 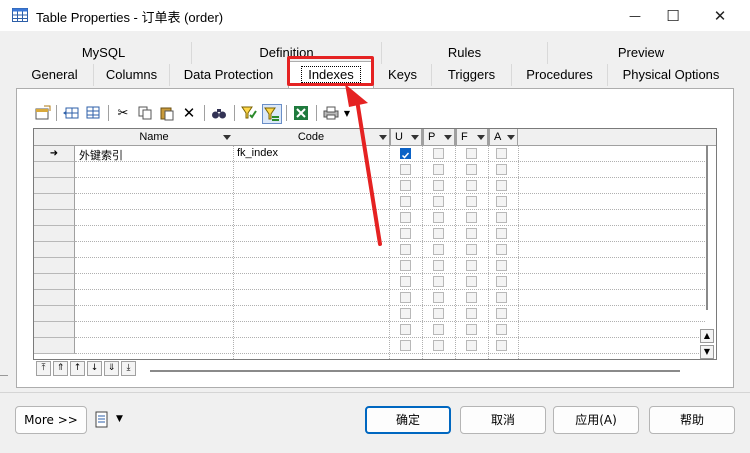 I want to click on unique-checkbox, so click(x=405, y=153).